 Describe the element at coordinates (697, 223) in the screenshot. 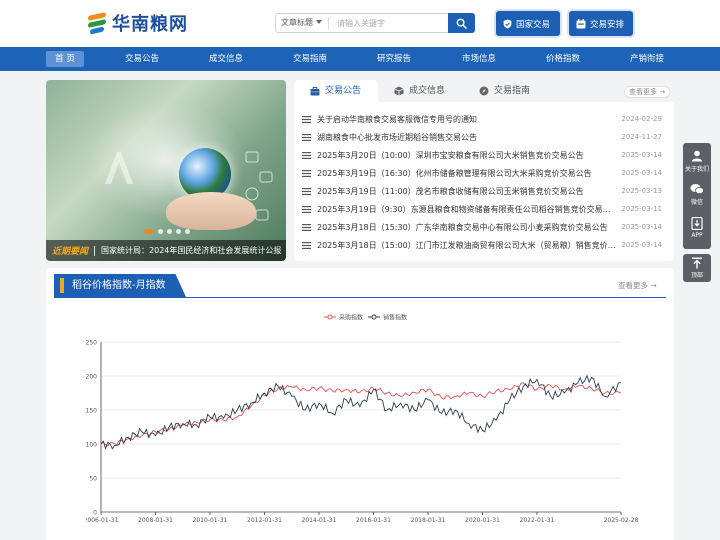

I see `download-icon` at that location.